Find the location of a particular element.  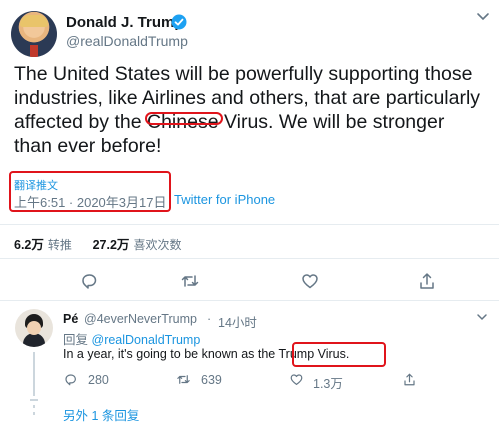

retweet-count: 639 is located at coordinates (211, 380).